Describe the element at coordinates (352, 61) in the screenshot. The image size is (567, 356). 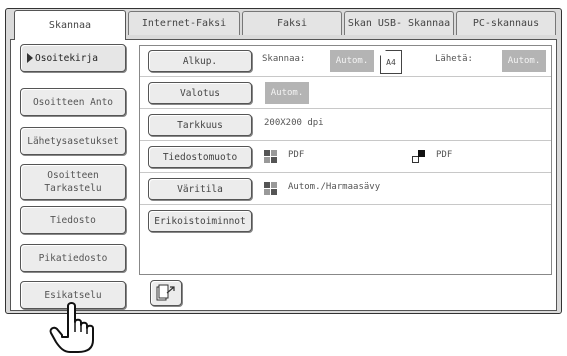
I see `scan-value: Autom.` at that location.